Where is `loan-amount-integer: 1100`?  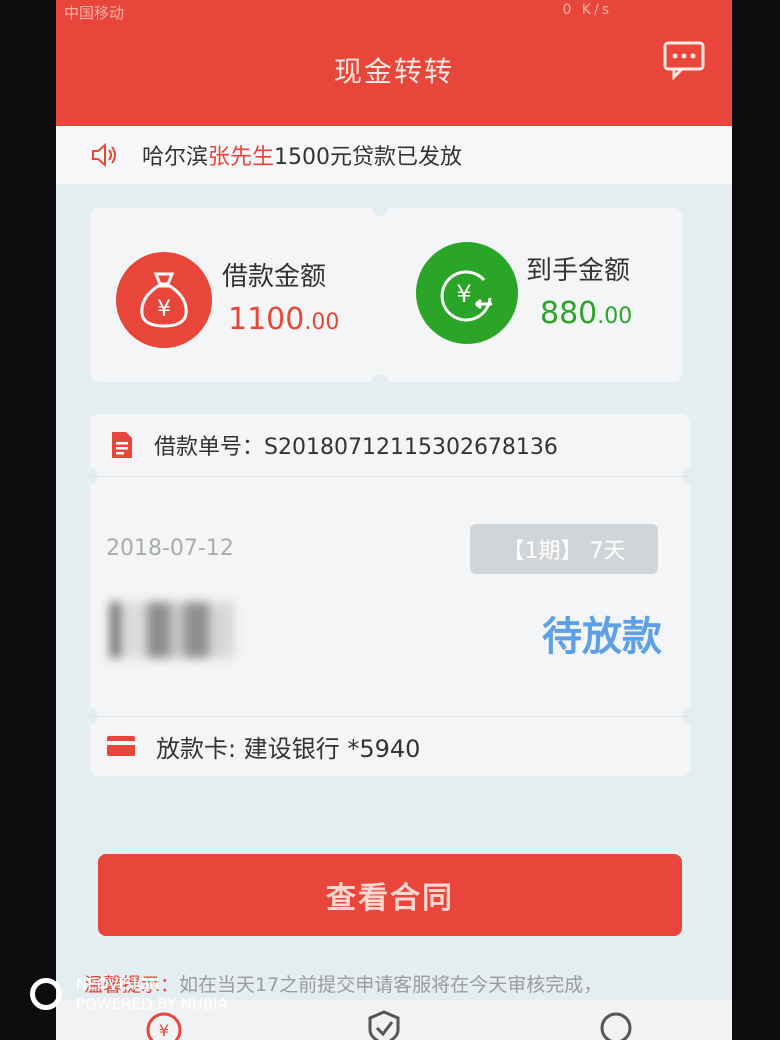 loan-amount-integer: 1100 is located at coordinates (266, 319).